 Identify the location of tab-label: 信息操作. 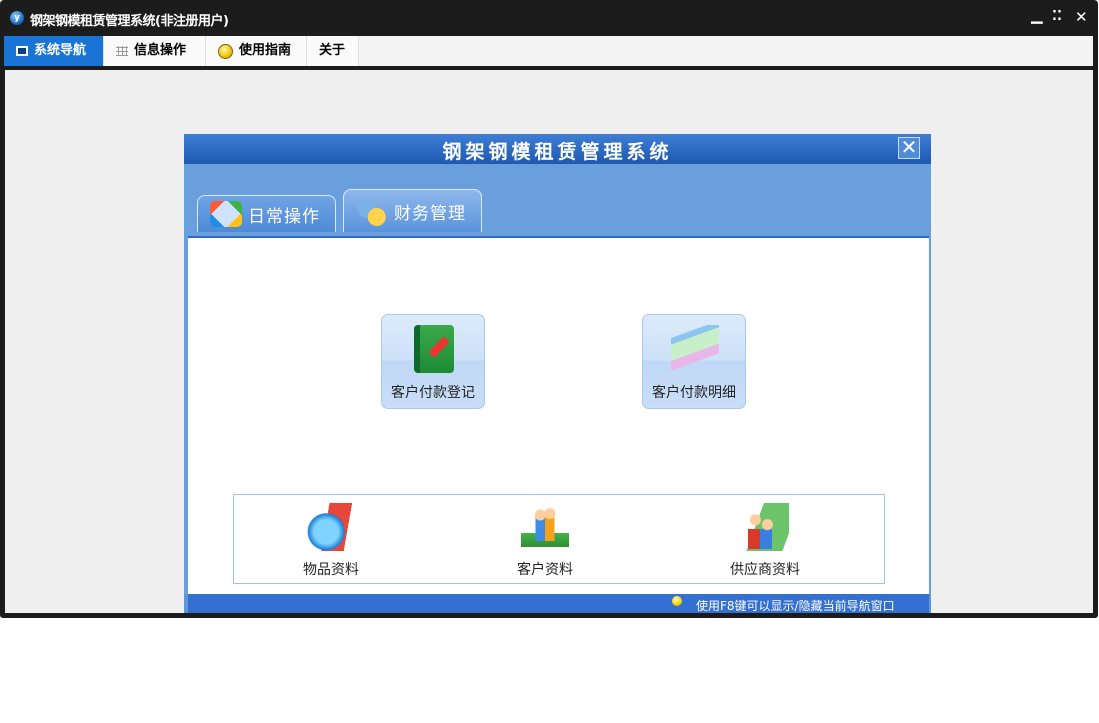
(160, 50).